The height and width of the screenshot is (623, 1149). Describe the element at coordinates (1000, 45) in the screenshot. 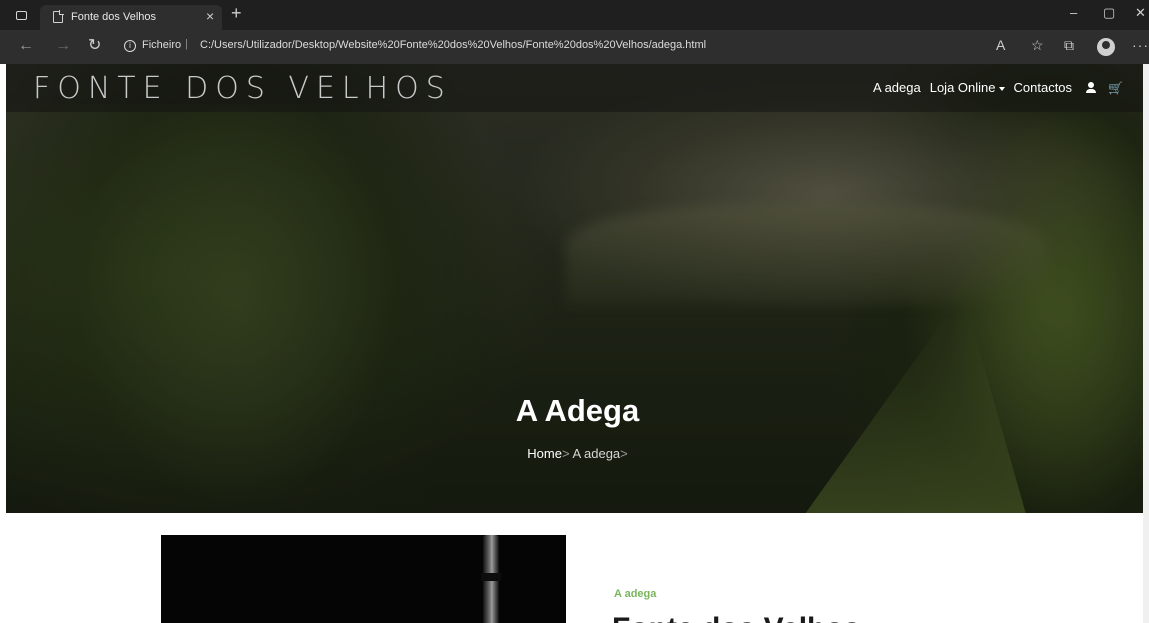

I see `read-aloud-icon: A` at that location.